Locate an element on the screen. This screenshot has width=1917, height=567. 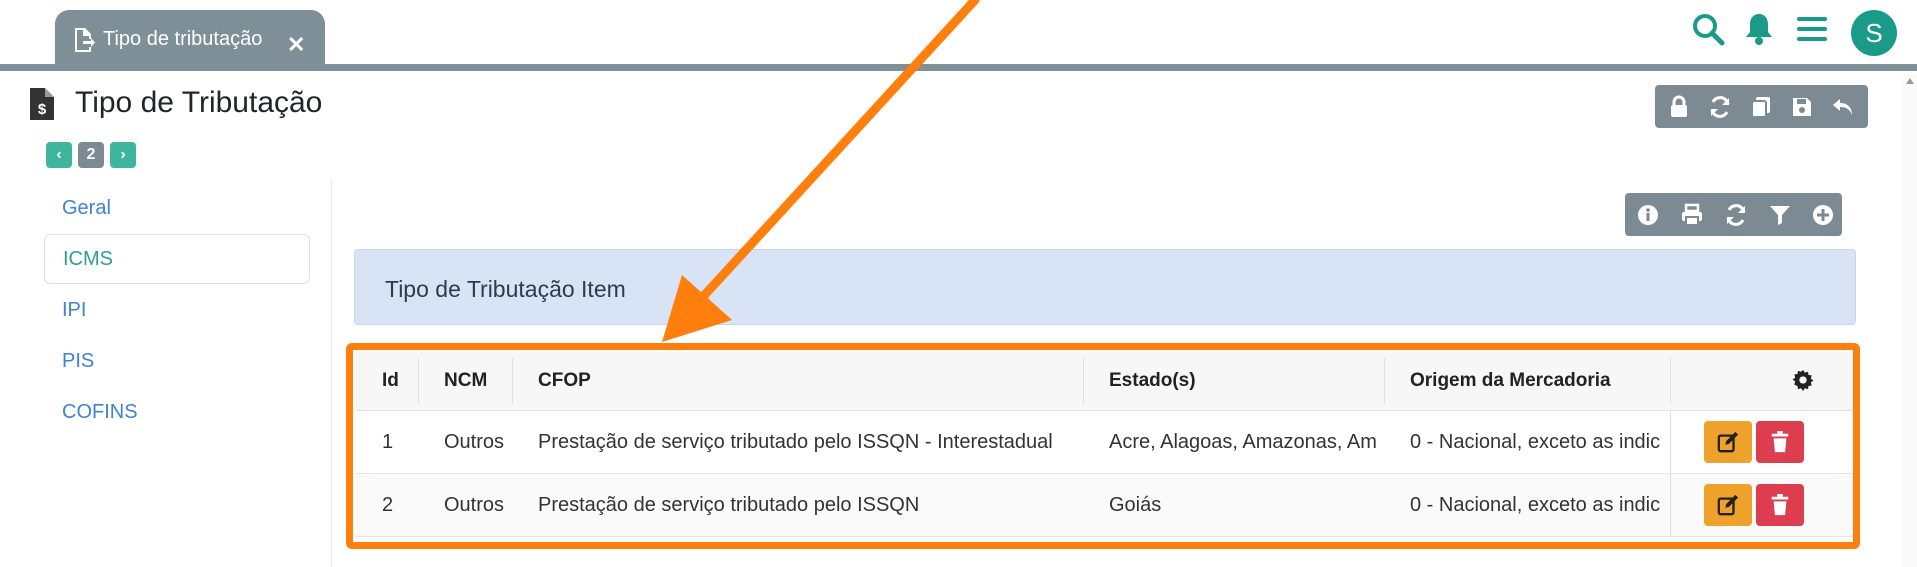
bell-icon is located at coordinates (1759, 31).